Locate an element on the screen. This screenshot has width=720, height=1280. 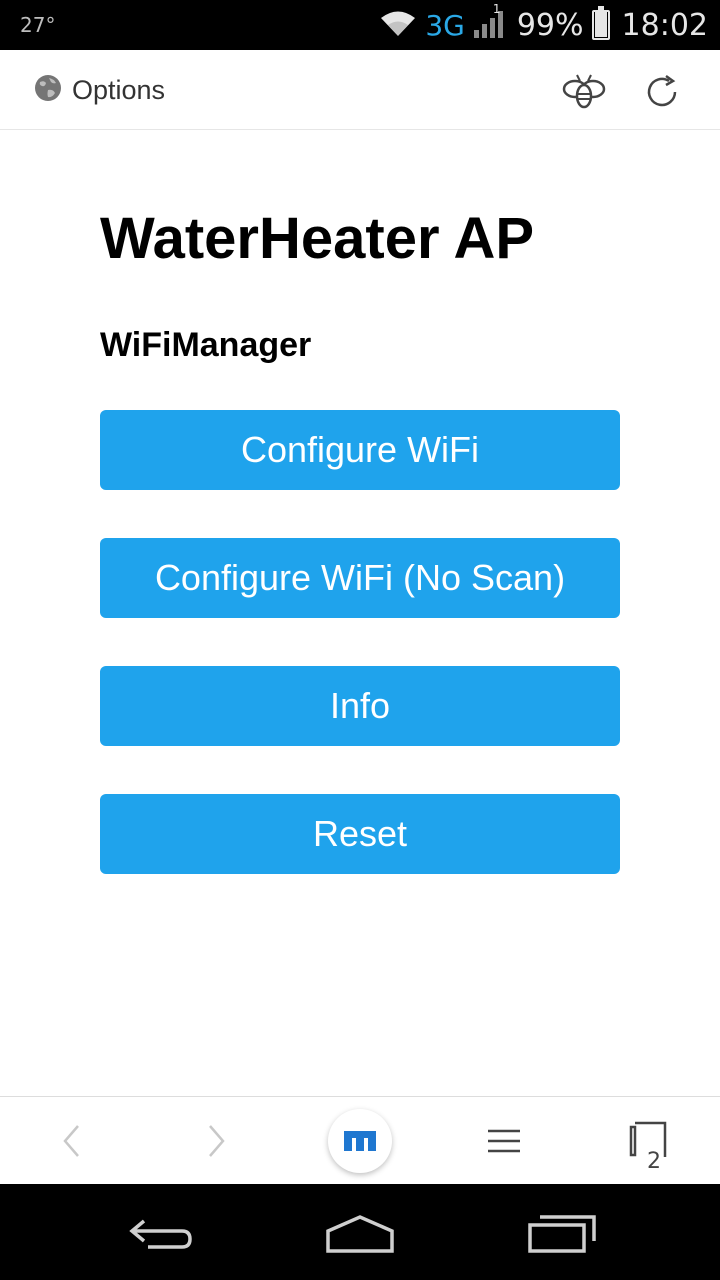
page-subtitle: WiFiManager is located at coordinates (206, 345).